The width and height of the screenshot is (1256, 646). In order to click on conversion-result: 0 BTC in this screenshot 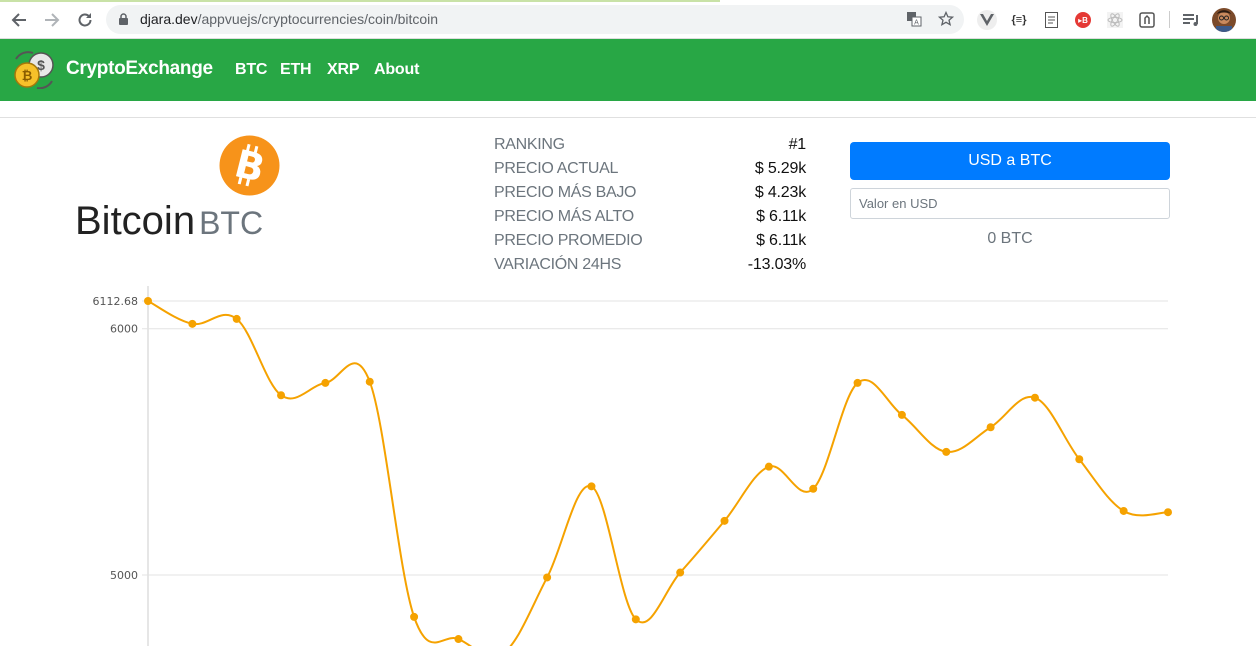, I will do `click(1010, 238)`.